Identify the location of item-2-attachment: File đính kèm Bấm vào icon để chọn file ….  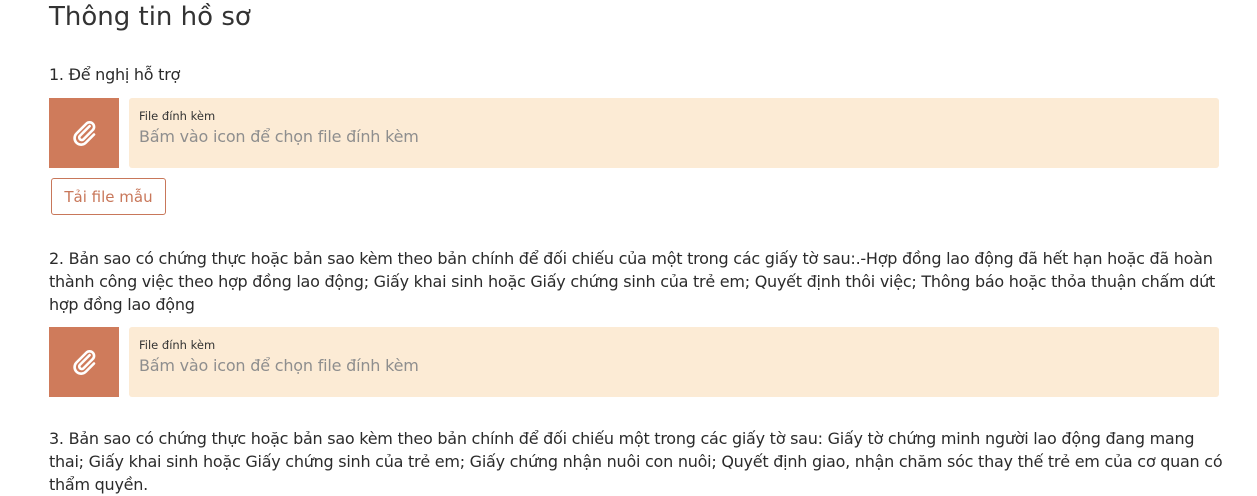
(634, 362).